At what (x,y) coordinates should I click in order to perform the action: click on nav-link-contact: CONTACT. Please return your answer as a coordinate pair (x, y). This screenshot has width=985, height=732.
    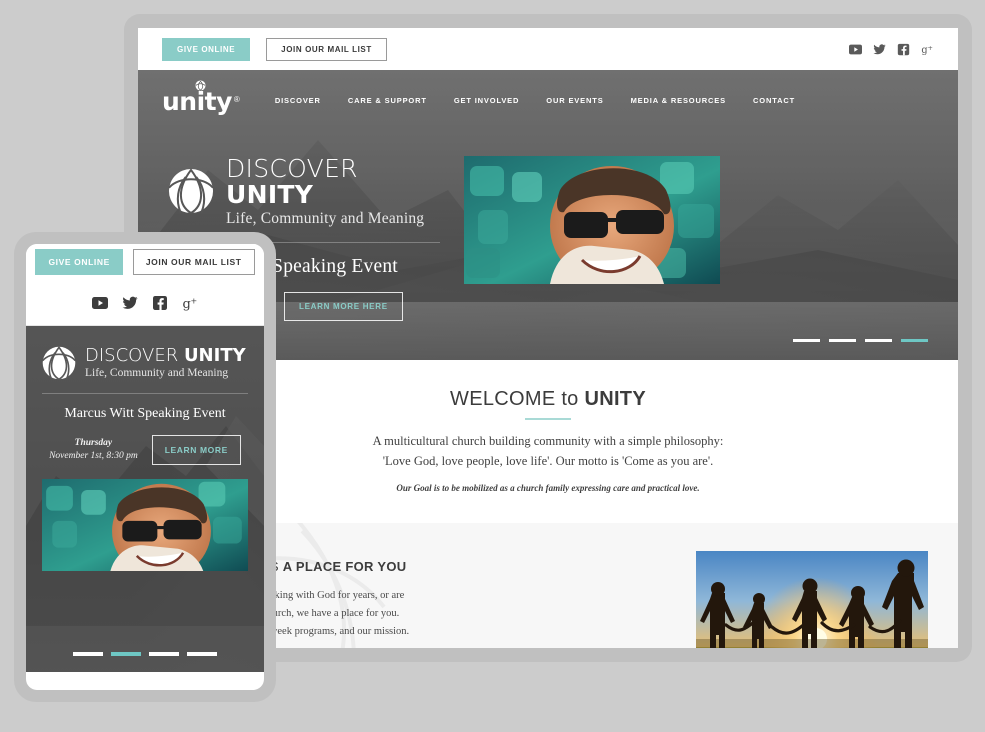
    Looking at the image, I should click on (774, 100).